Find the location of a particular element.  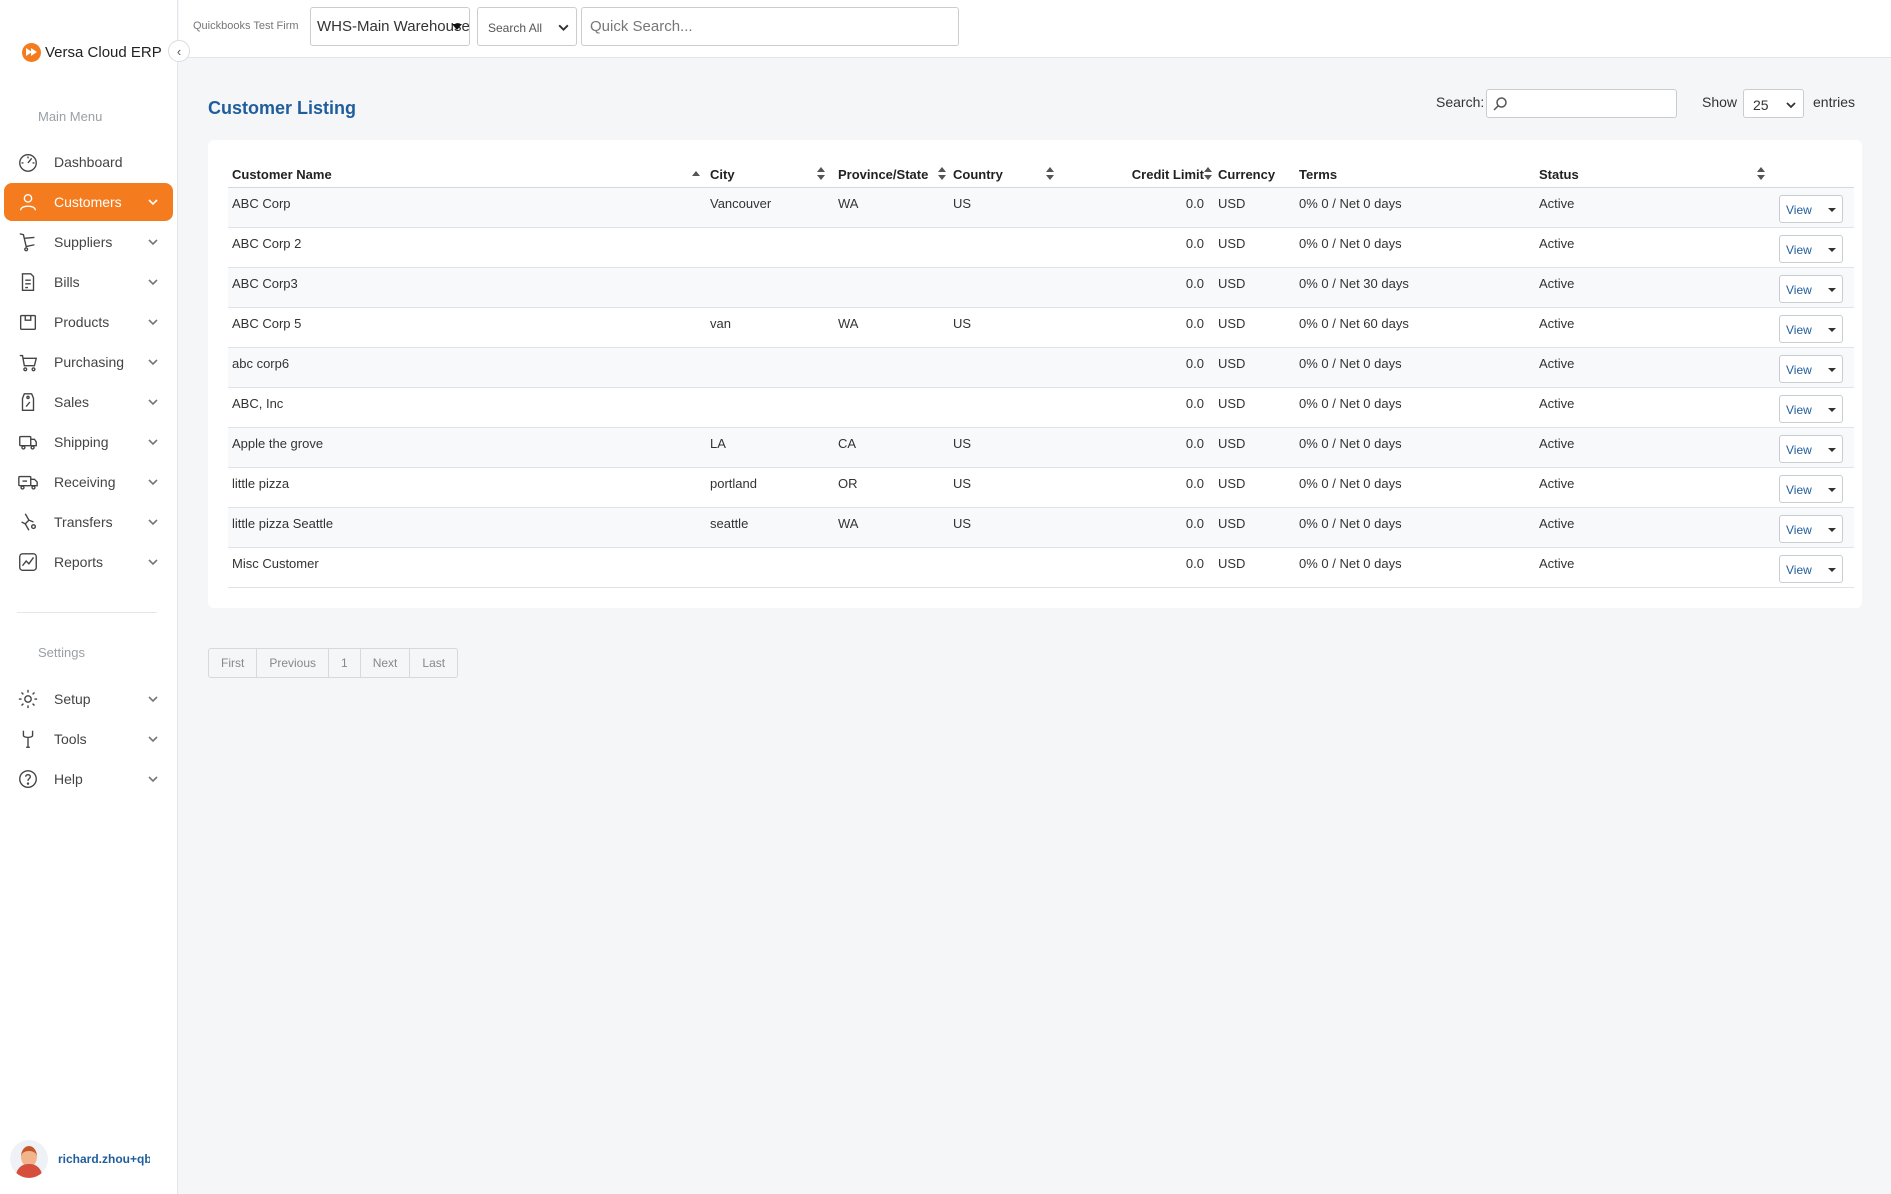

sidebar-item-help: Help is located at coordinates (88, 779).